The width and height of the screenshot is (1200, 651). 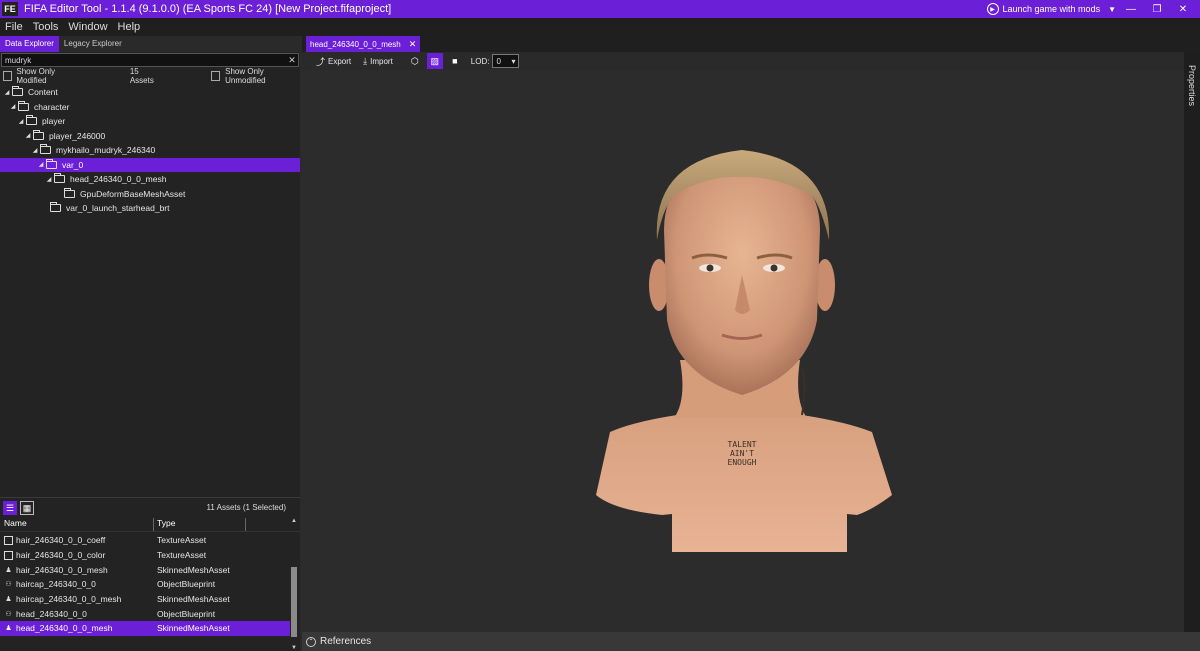 What do you see at coordinates (36, 76) in the screenshot?
I see `show-only-modified-label: Show Only Modified` at bounding box center [36, 76].